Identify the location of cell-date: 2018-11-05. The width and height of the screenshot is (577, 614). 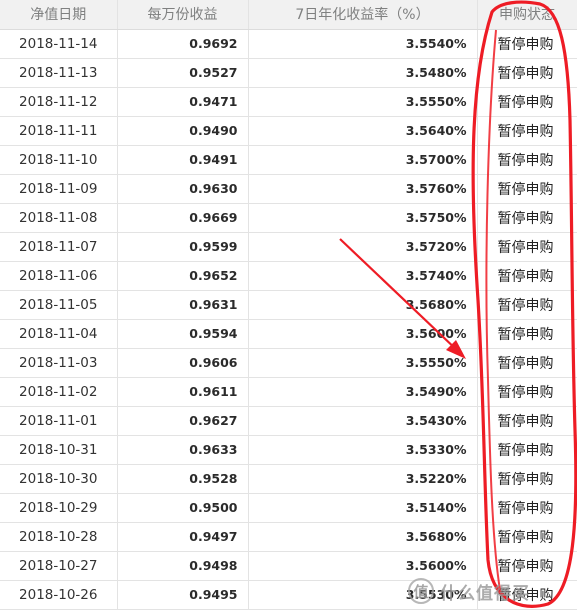
(59, 305).